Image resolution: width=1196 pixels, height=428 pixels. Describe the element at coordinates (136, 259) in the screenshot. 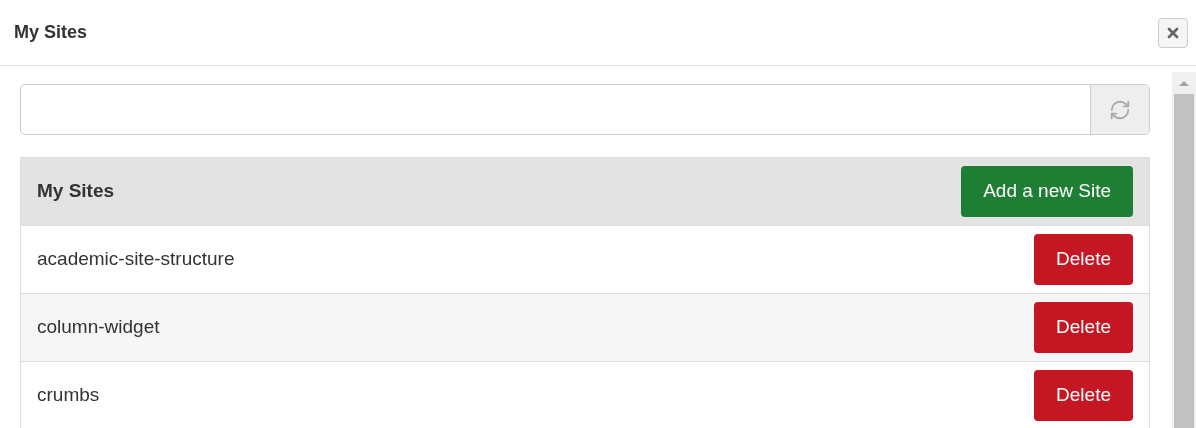

I see `site-name: academic-site-structure` at that location.